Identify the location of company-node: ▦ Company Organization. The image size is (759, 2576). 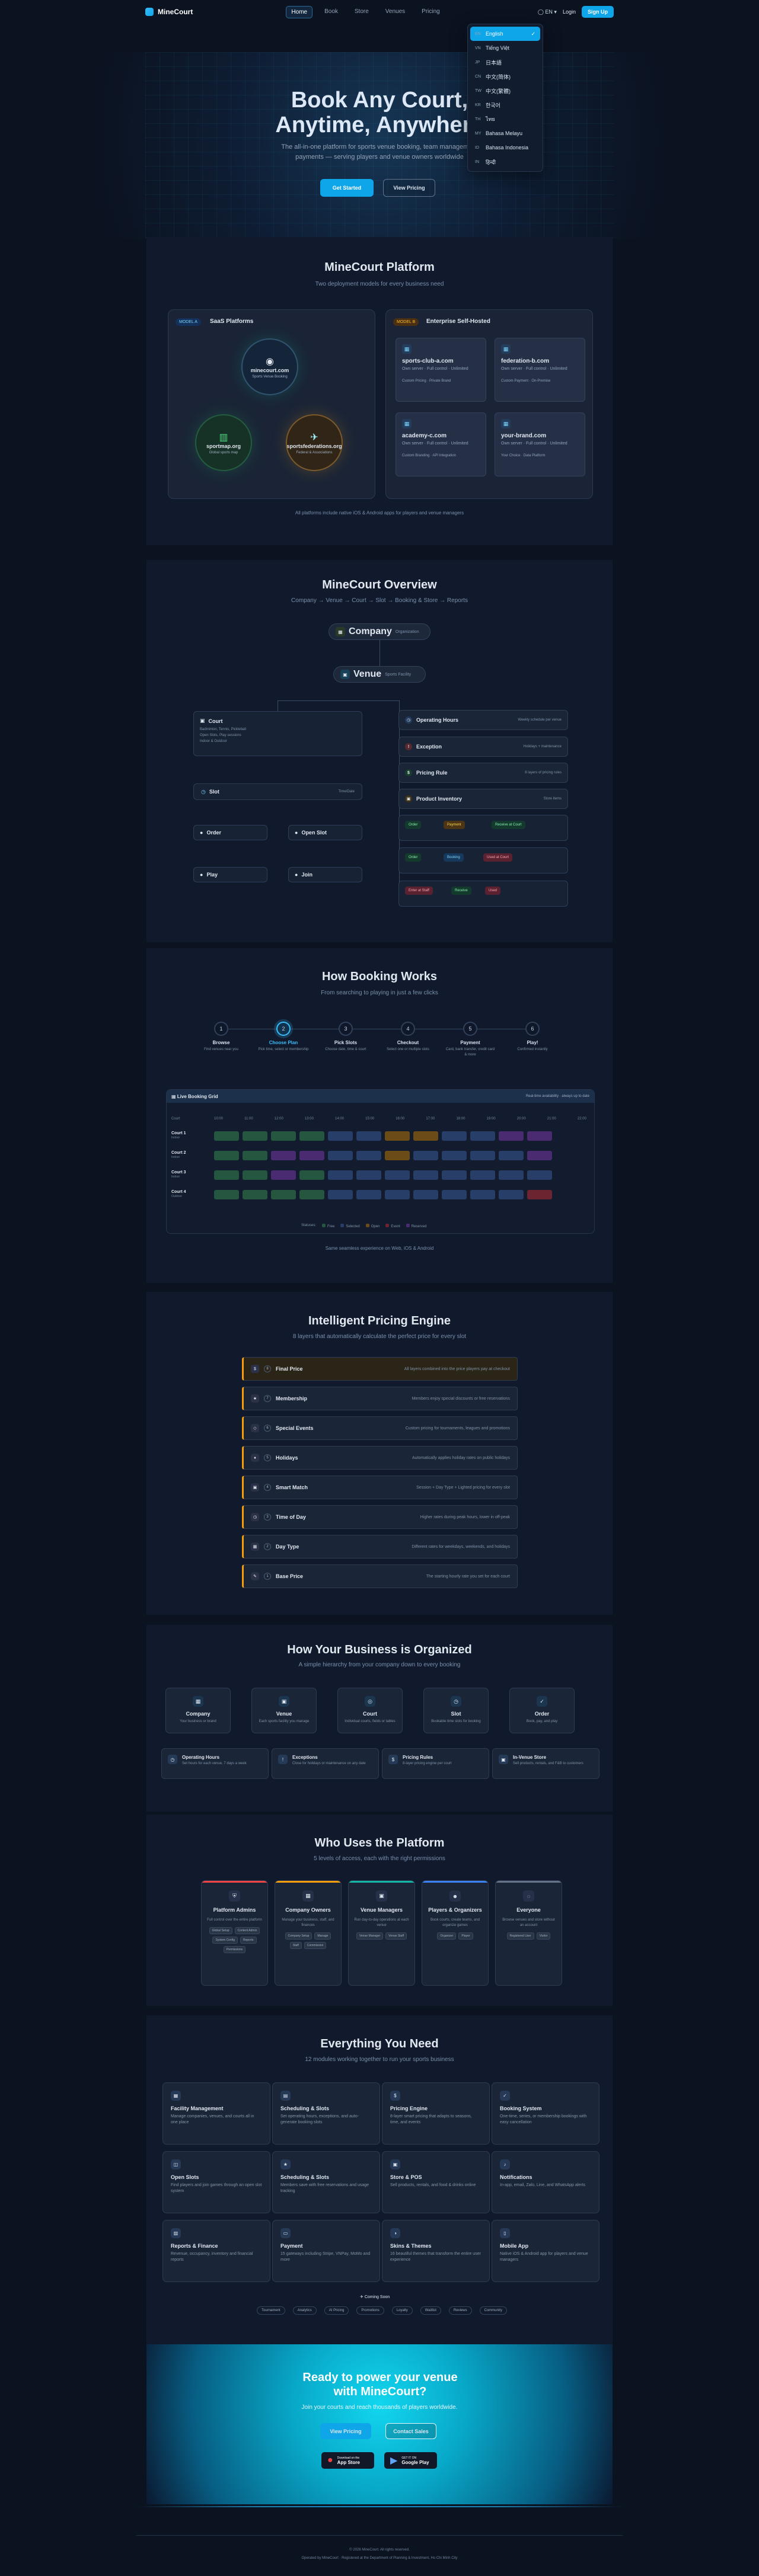
(379, 631).